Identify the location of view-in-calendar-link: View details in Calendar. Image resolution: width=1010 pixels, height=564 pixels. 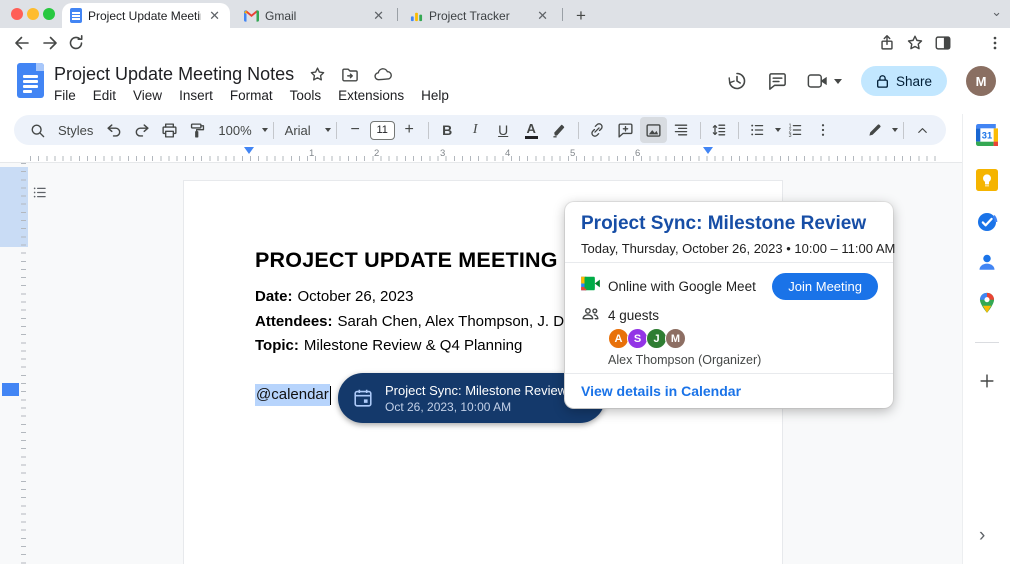
(661, 391).